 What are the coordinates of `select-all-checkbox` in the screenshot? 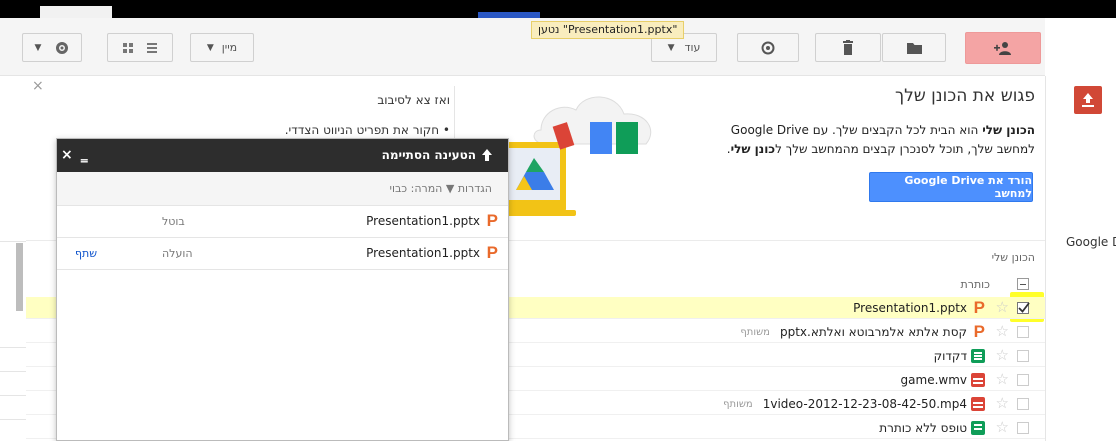 It's located at (1023, 284).